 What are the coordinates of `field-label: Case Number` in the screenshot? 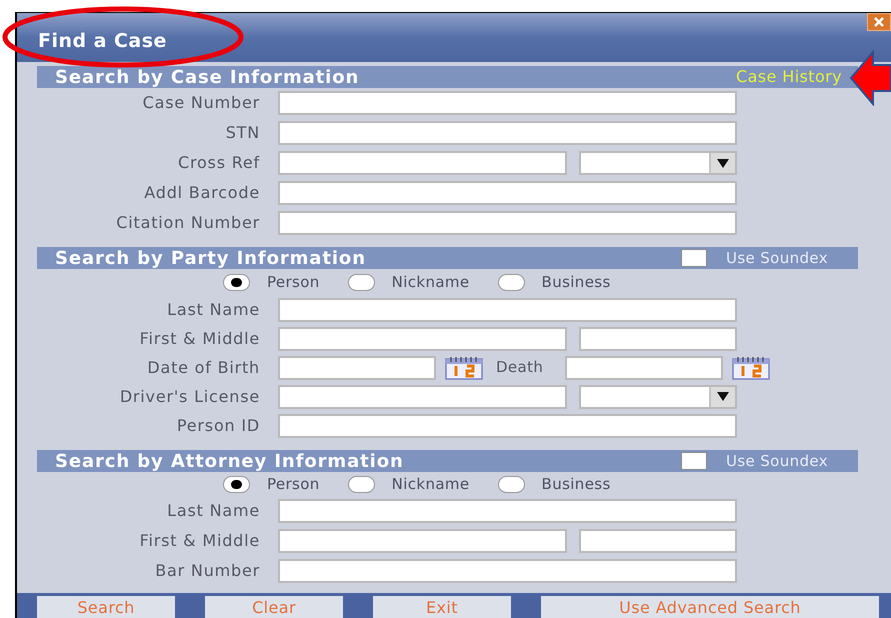 It's located at (201, 103).